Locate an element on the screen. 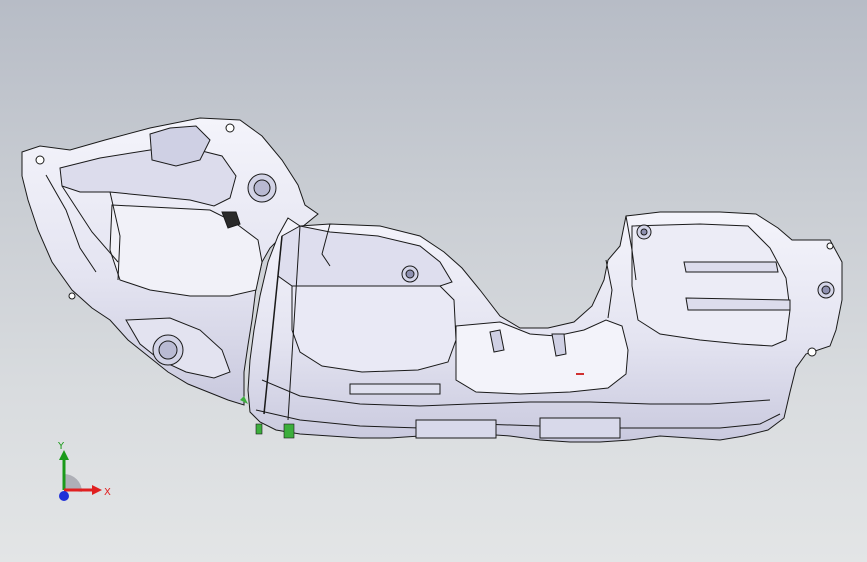  coordinate-triad: X Y is located at coordinates (80, 475).